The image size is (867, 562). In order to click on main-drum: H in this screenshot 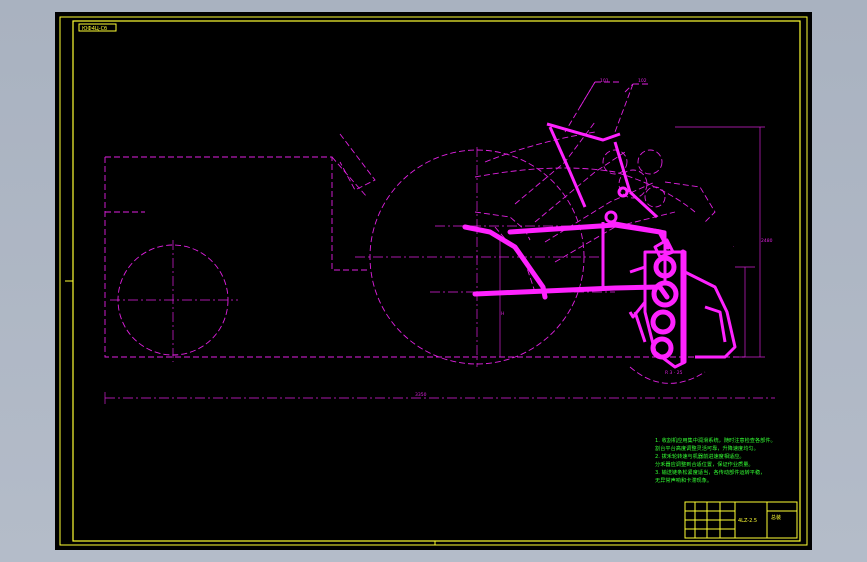, I will do `click(485, 257)`.